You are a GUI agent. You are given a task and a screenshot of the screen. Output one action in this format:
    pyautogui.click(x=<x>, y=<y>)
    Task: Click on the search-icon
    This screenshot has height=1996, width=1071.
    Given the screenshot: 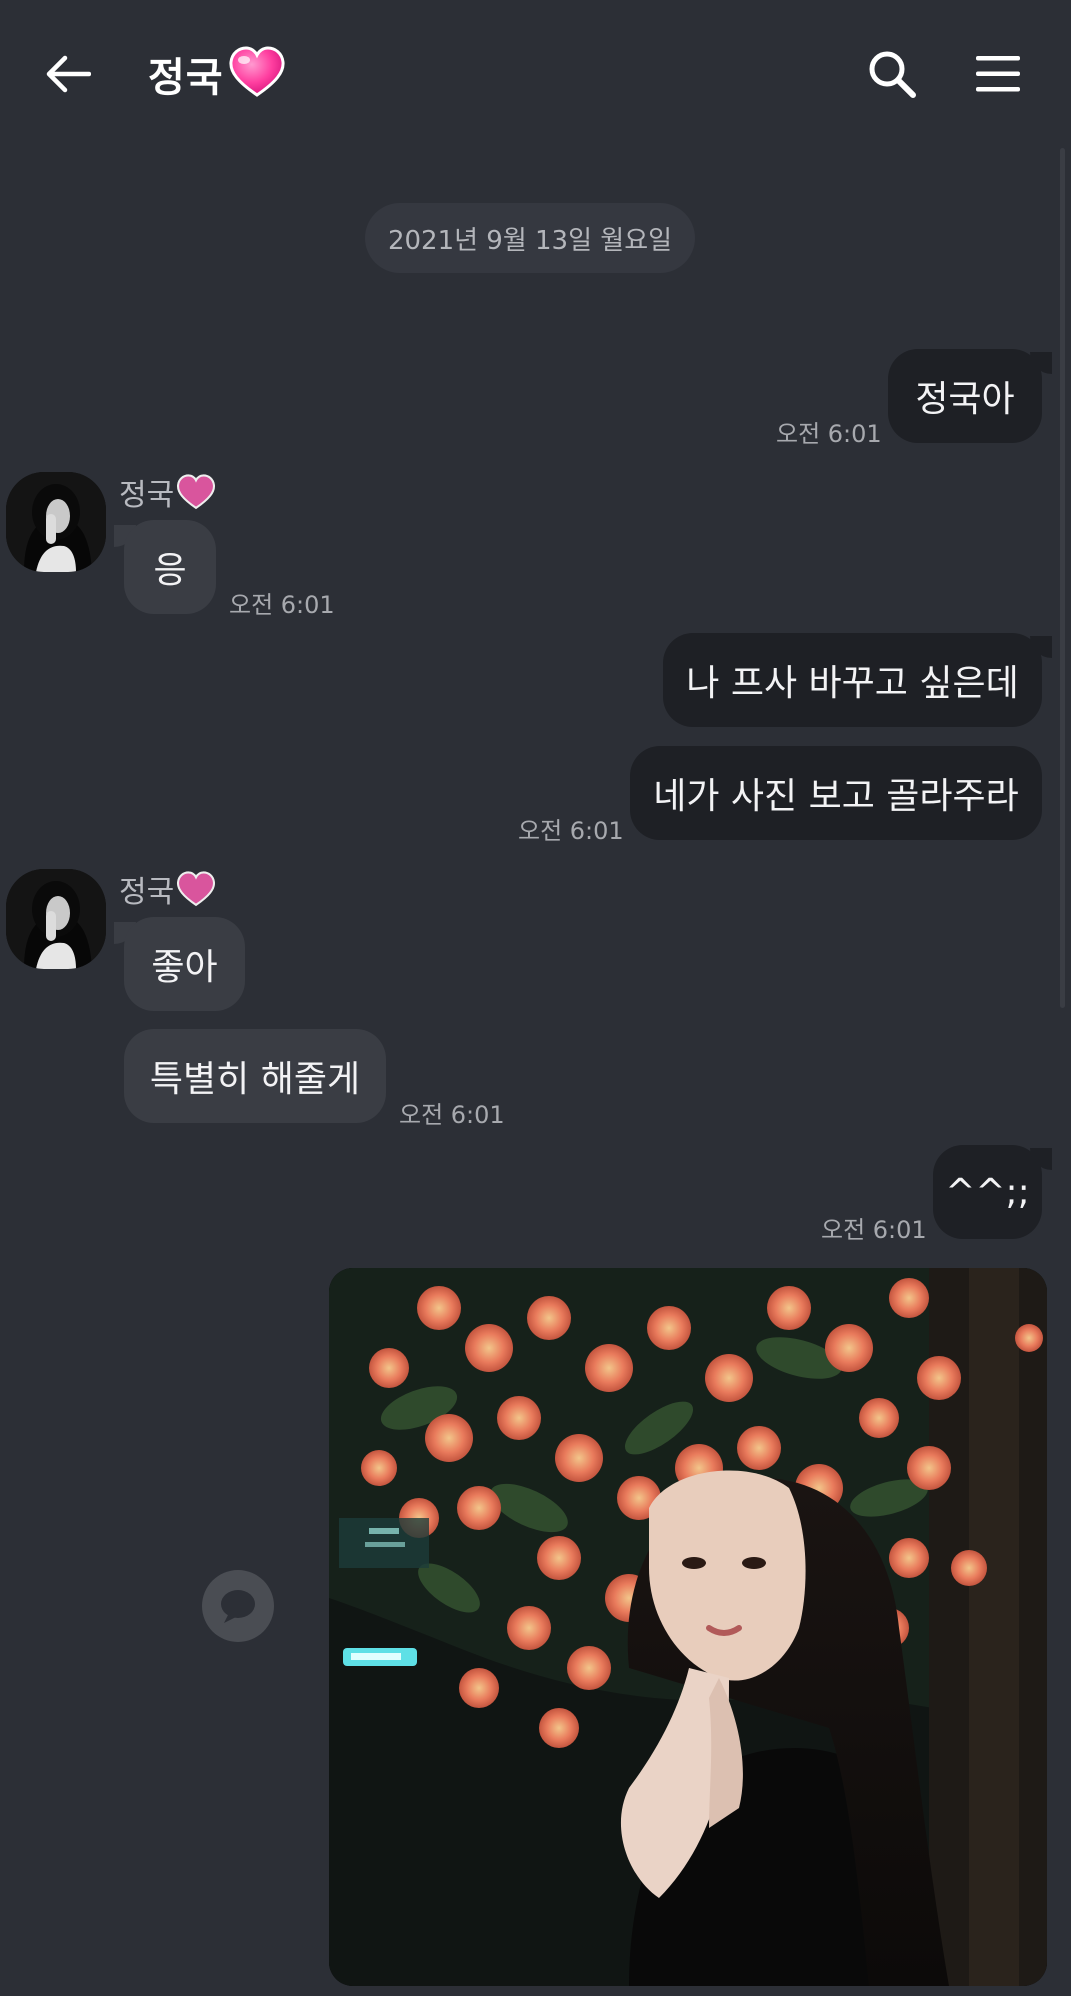 What is the action you would take?
    pyautogui.click(x=892, y=74)
    